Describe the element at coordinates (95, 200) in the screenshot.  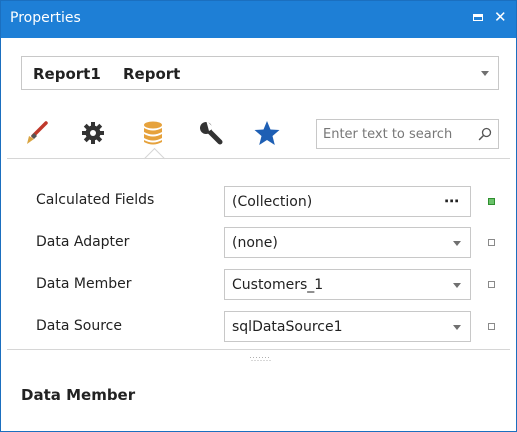
I see `property-label-calculated-fields: Calculated Fields` at that location.